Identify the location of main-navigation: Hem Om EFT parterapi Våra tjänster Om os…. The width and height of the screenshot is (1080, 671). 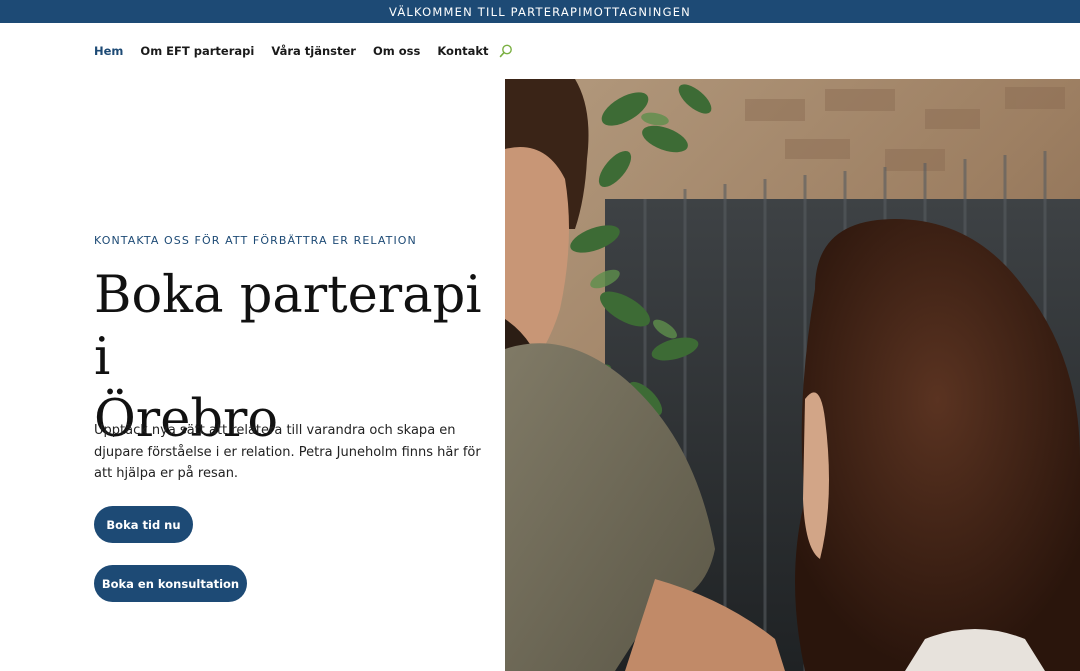
(303, 51).